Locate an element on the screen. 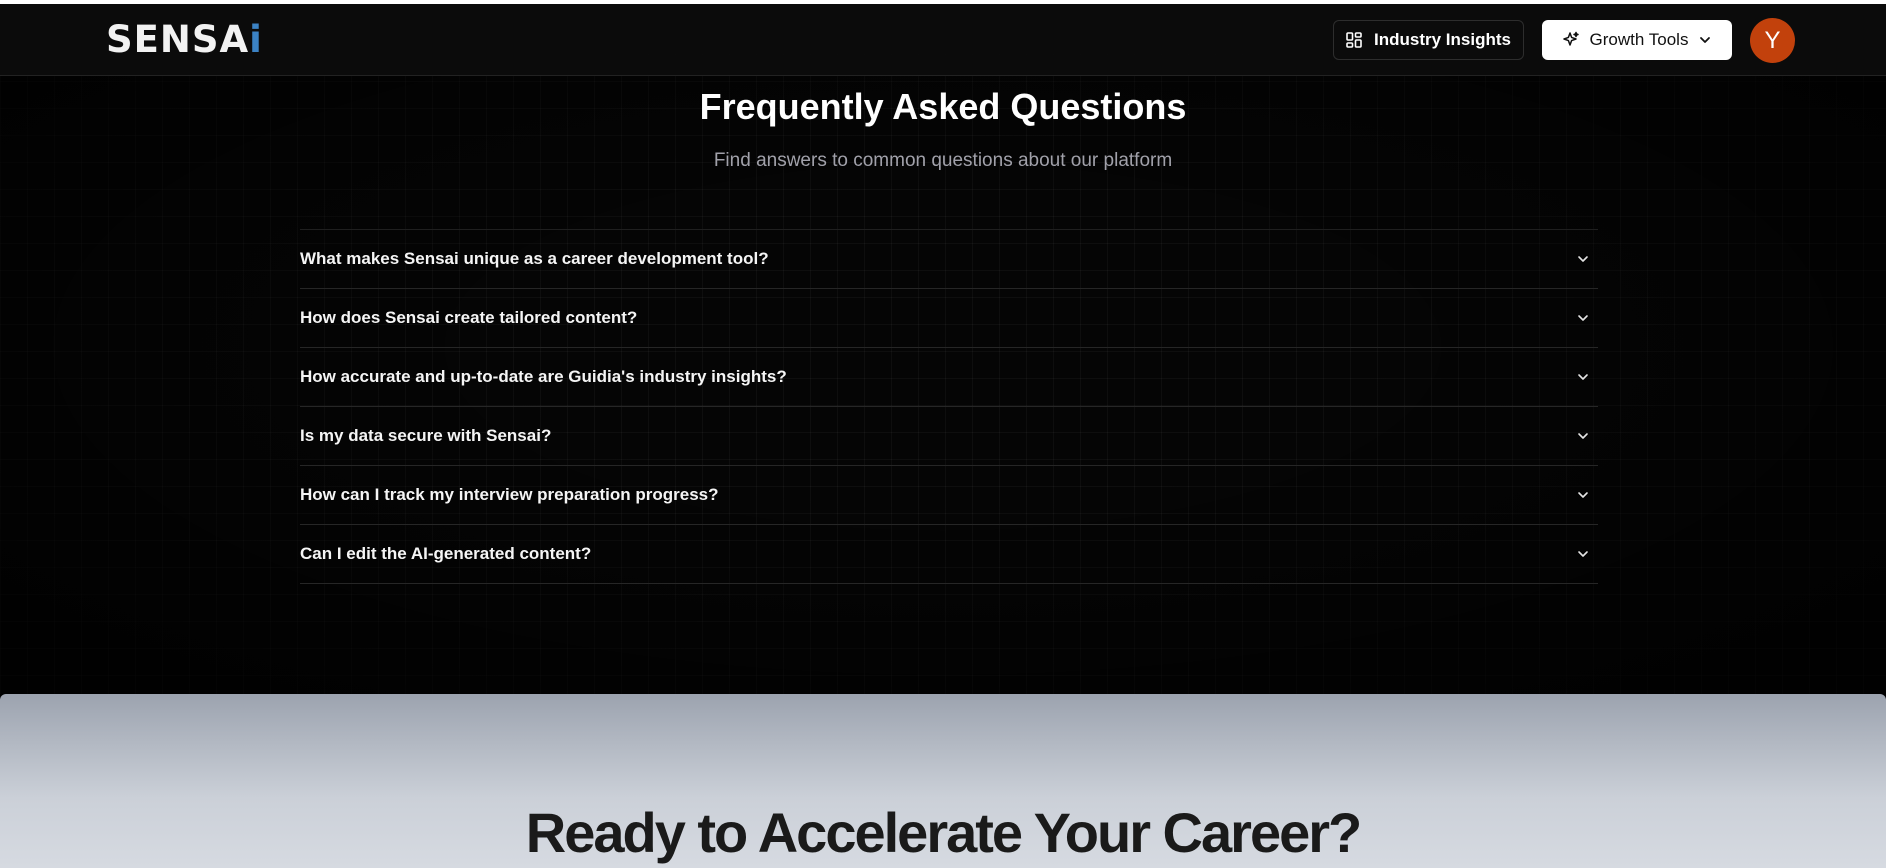 The width and height of the screenshot is (1886, 868). faq-item: Can I edit the AI-generated content? is located at coordinates (949, 554).